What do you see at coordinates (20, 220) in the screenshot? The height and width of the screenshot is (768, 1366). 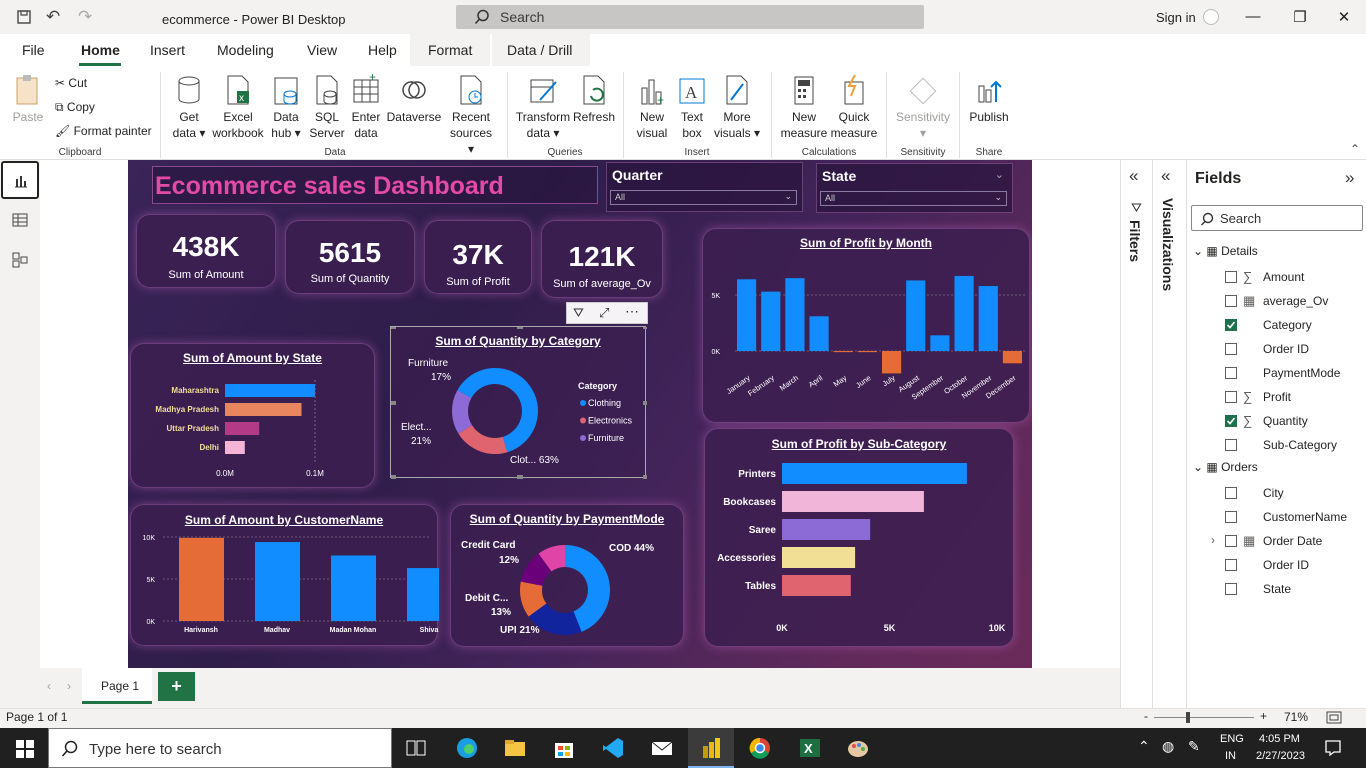 I see `data-view-icon` at bounding box center [20, 220].